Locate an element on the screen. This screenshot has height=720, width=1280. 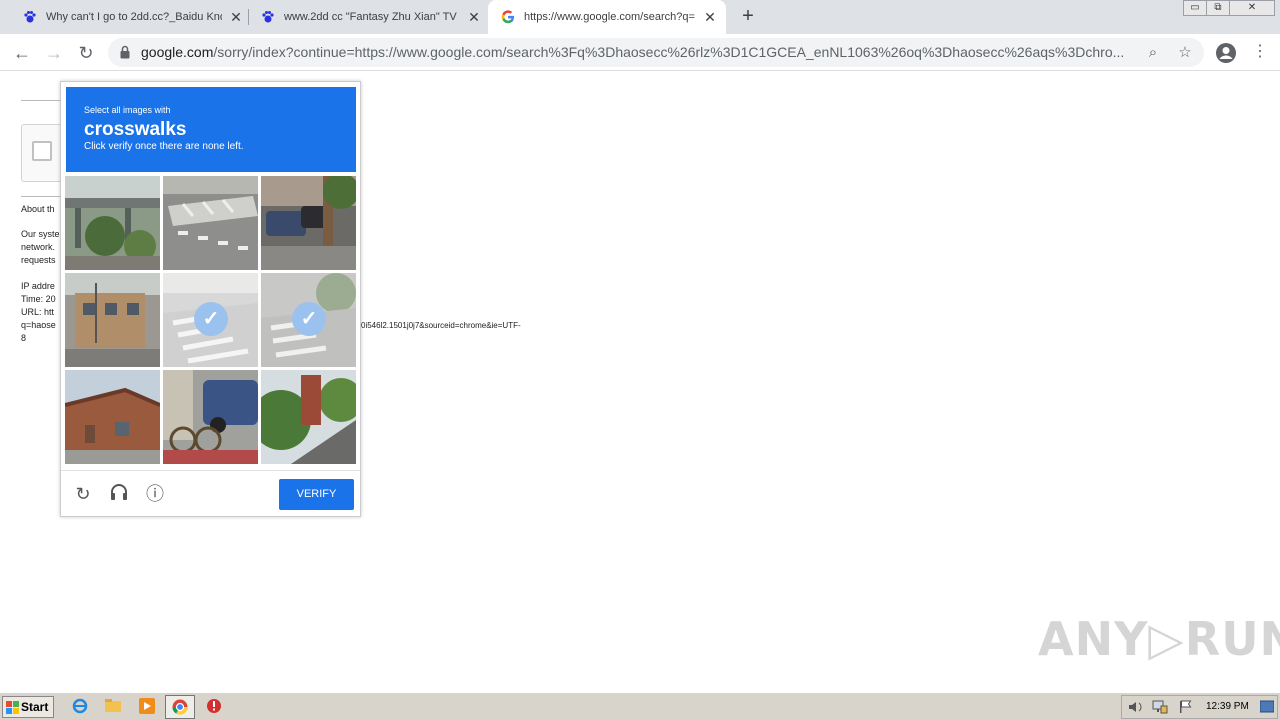
query-line: q=haose is located at coordinates (38, 325).